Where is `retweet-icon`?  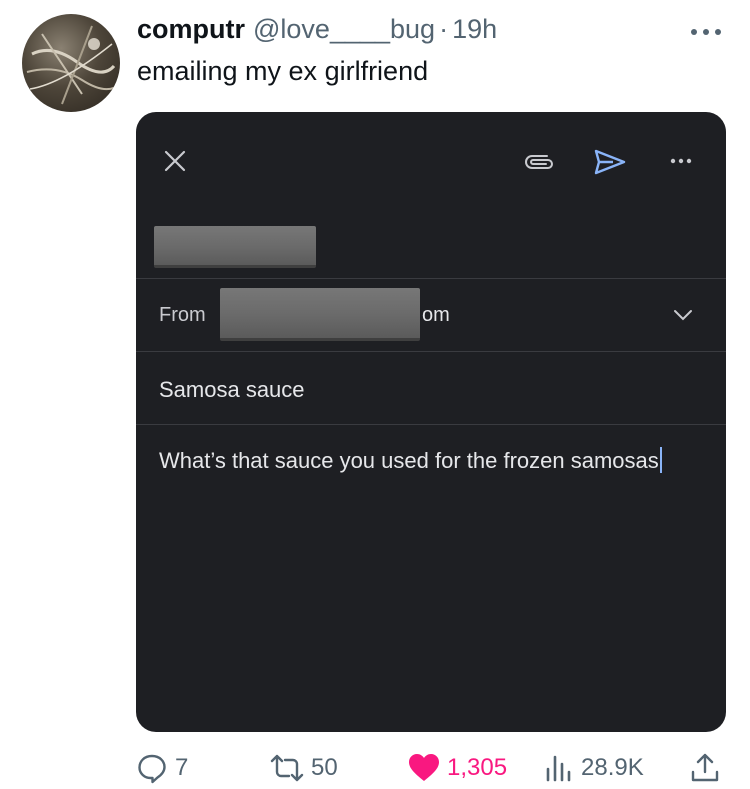 retweet-icon is located at coordinates (287, 768).